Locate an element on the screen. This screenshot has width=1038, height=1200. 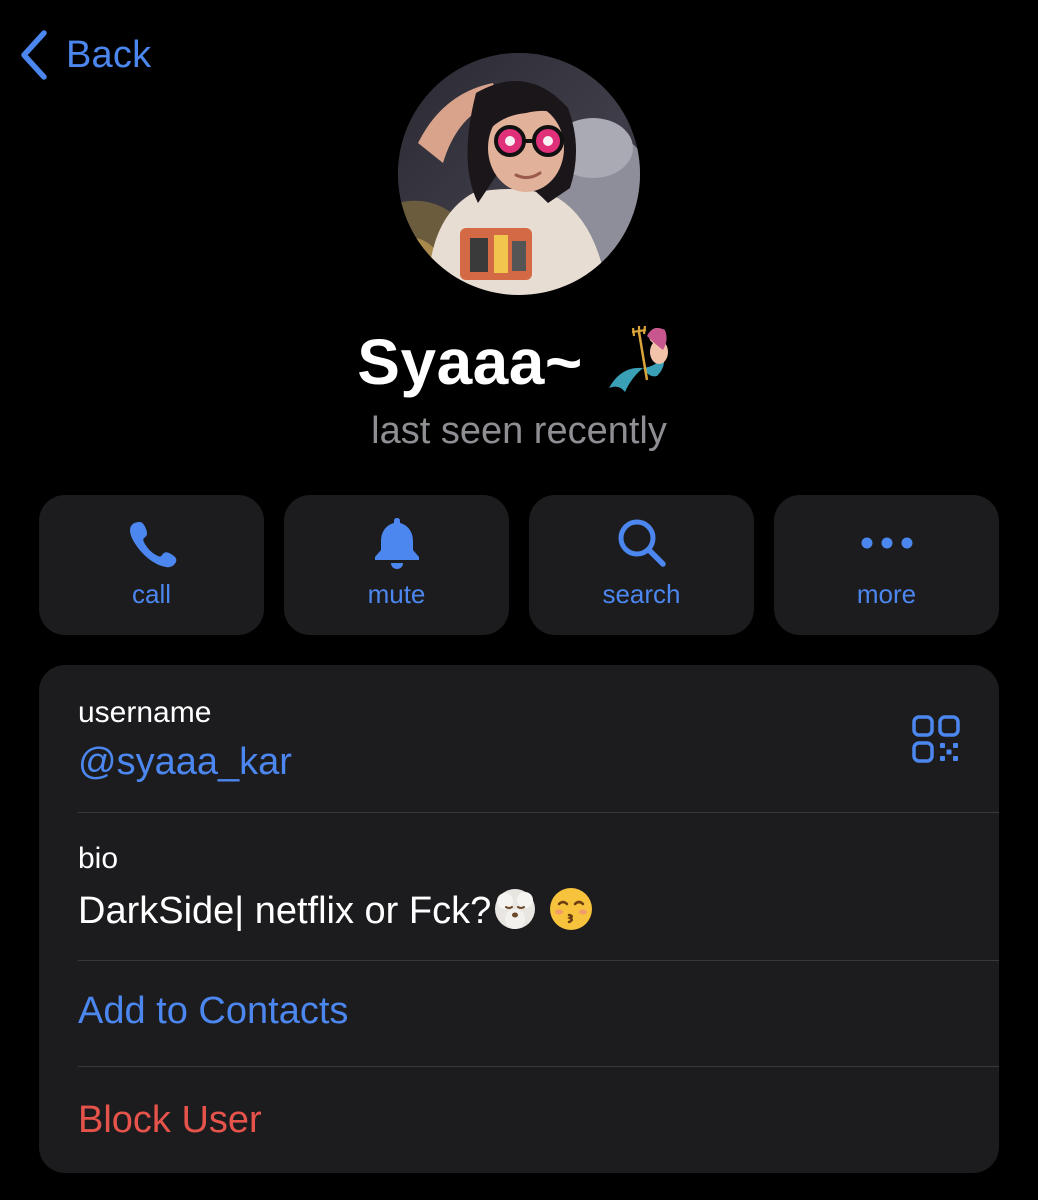
bio-value: DarkSide| netflix or Fck? is located at coordinates (336, 909).